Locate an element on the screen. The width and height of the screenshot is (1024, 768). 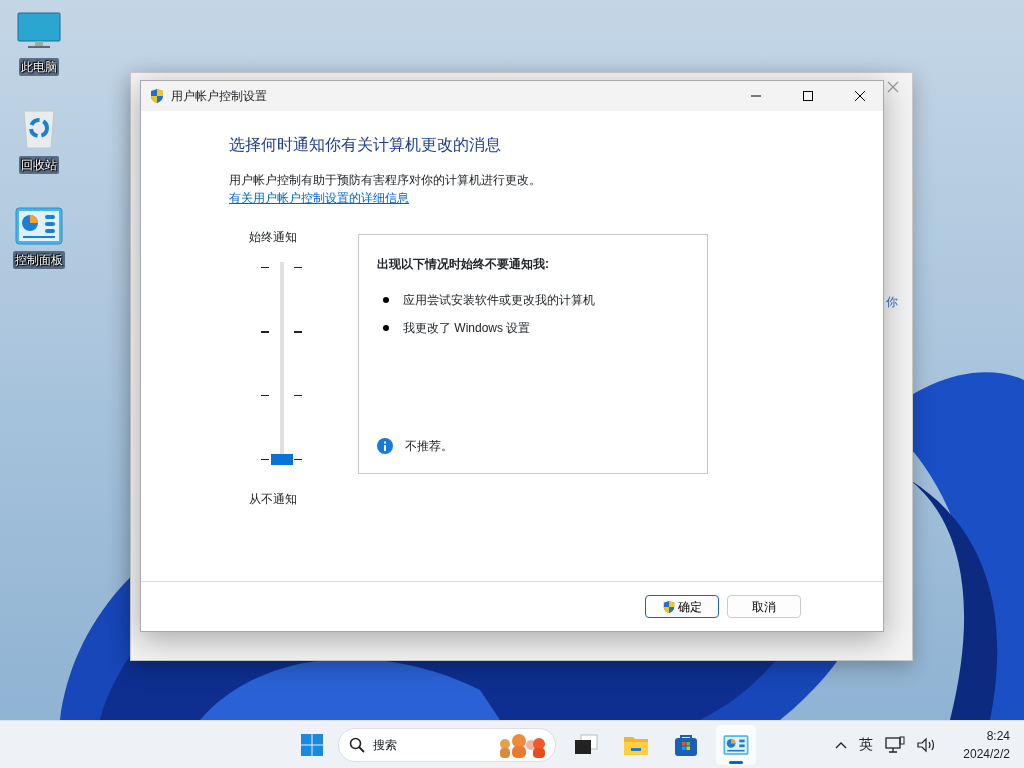
ok-button: 确定 is located at coordinates (682, 606).